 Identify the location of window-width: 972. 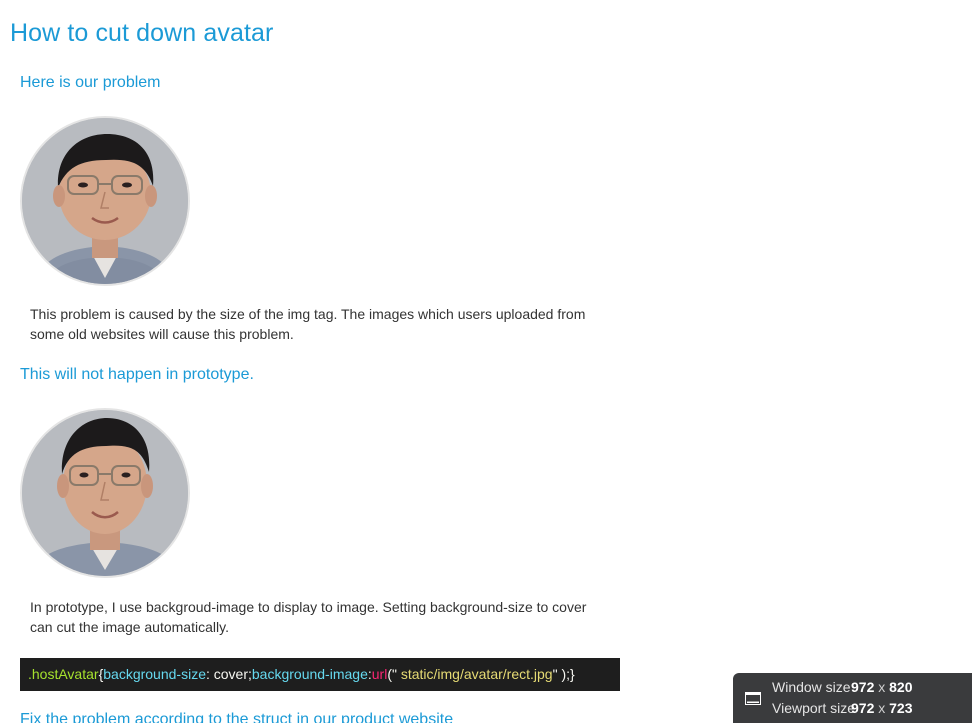
(863, 687).